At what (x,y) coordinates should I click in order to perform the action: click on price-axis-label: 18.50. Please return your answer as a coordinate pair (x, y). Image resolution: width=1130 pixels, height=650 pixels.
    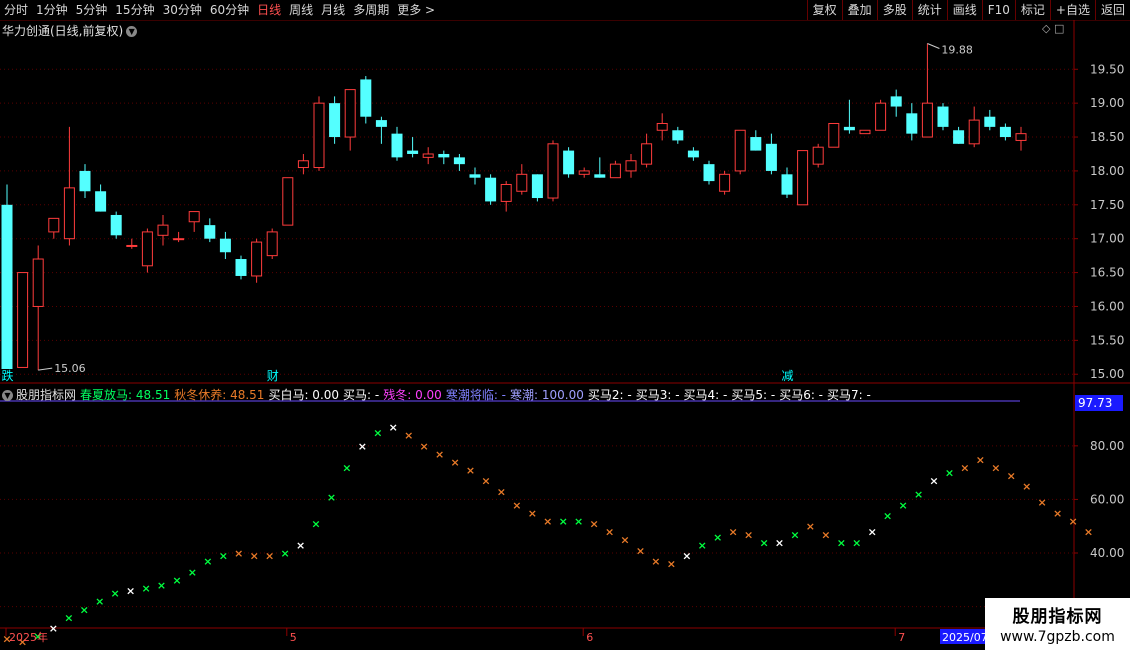
    Looking at the image, I should click on (1107, 137).